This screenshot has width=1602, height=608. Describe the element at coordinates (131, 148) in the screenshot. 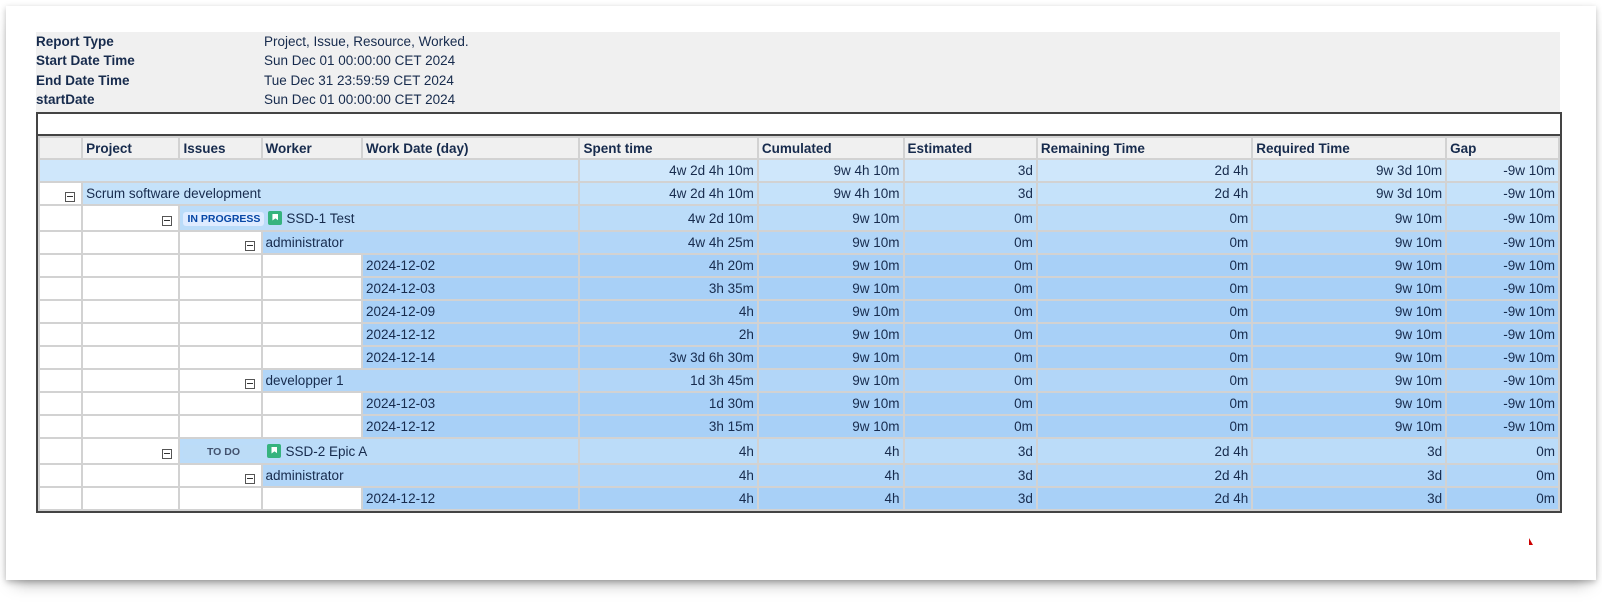

I see `column-header-project: Project` at that location.